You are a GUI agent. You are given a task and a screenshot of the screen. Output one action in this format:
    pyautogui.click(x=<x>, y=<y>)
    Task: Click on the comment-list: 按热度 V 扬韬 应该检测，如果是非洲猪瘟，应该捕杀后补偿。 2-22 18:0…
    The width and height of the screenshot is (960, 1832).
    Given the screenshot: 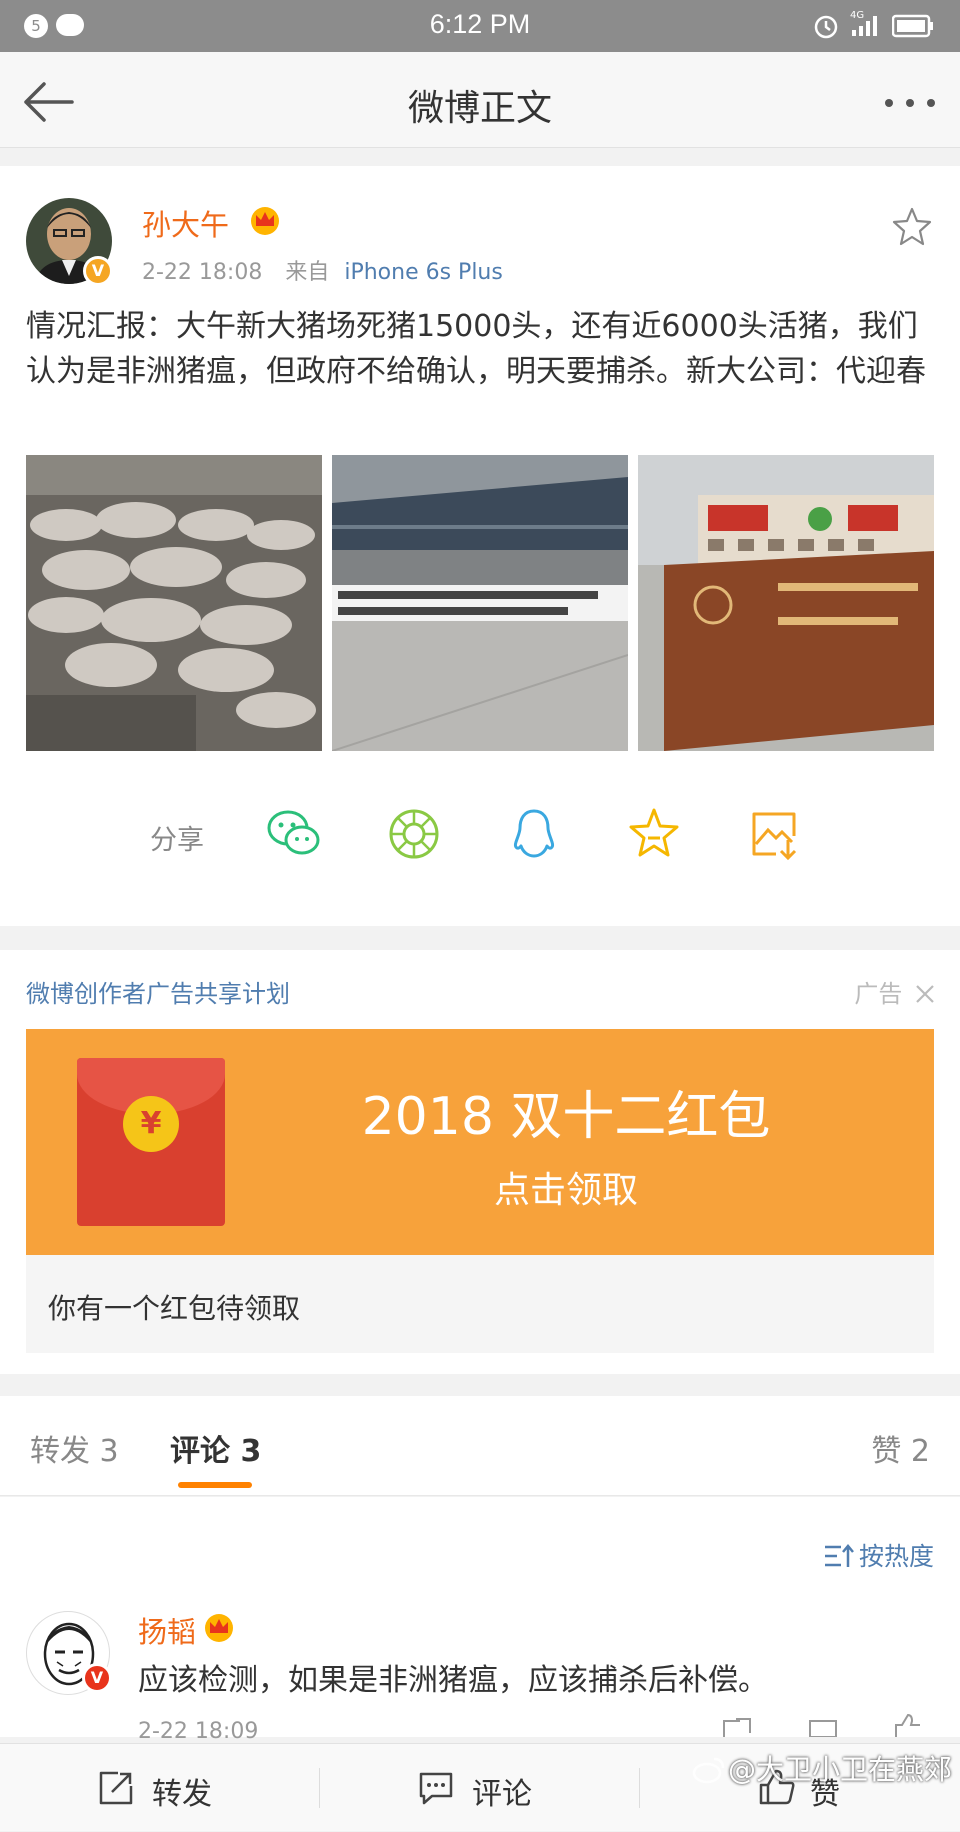 What is the action you would take?
    pyautogui.click(x=480, y=1620)
    